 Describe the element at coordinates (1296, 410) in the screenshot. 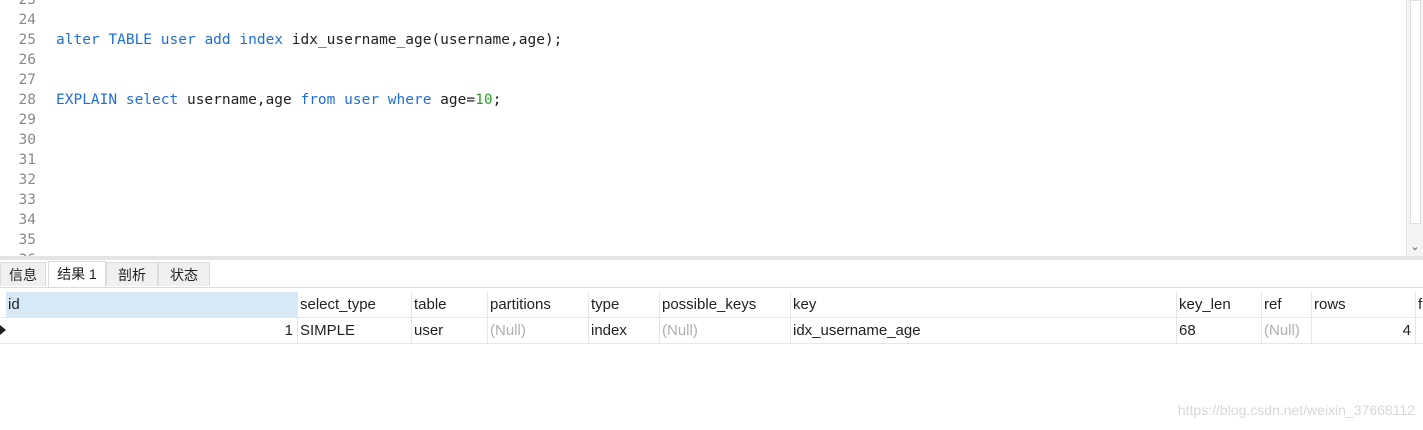

I see `watermark: https://blog.csdn.net/weixin_37668112` at that location.